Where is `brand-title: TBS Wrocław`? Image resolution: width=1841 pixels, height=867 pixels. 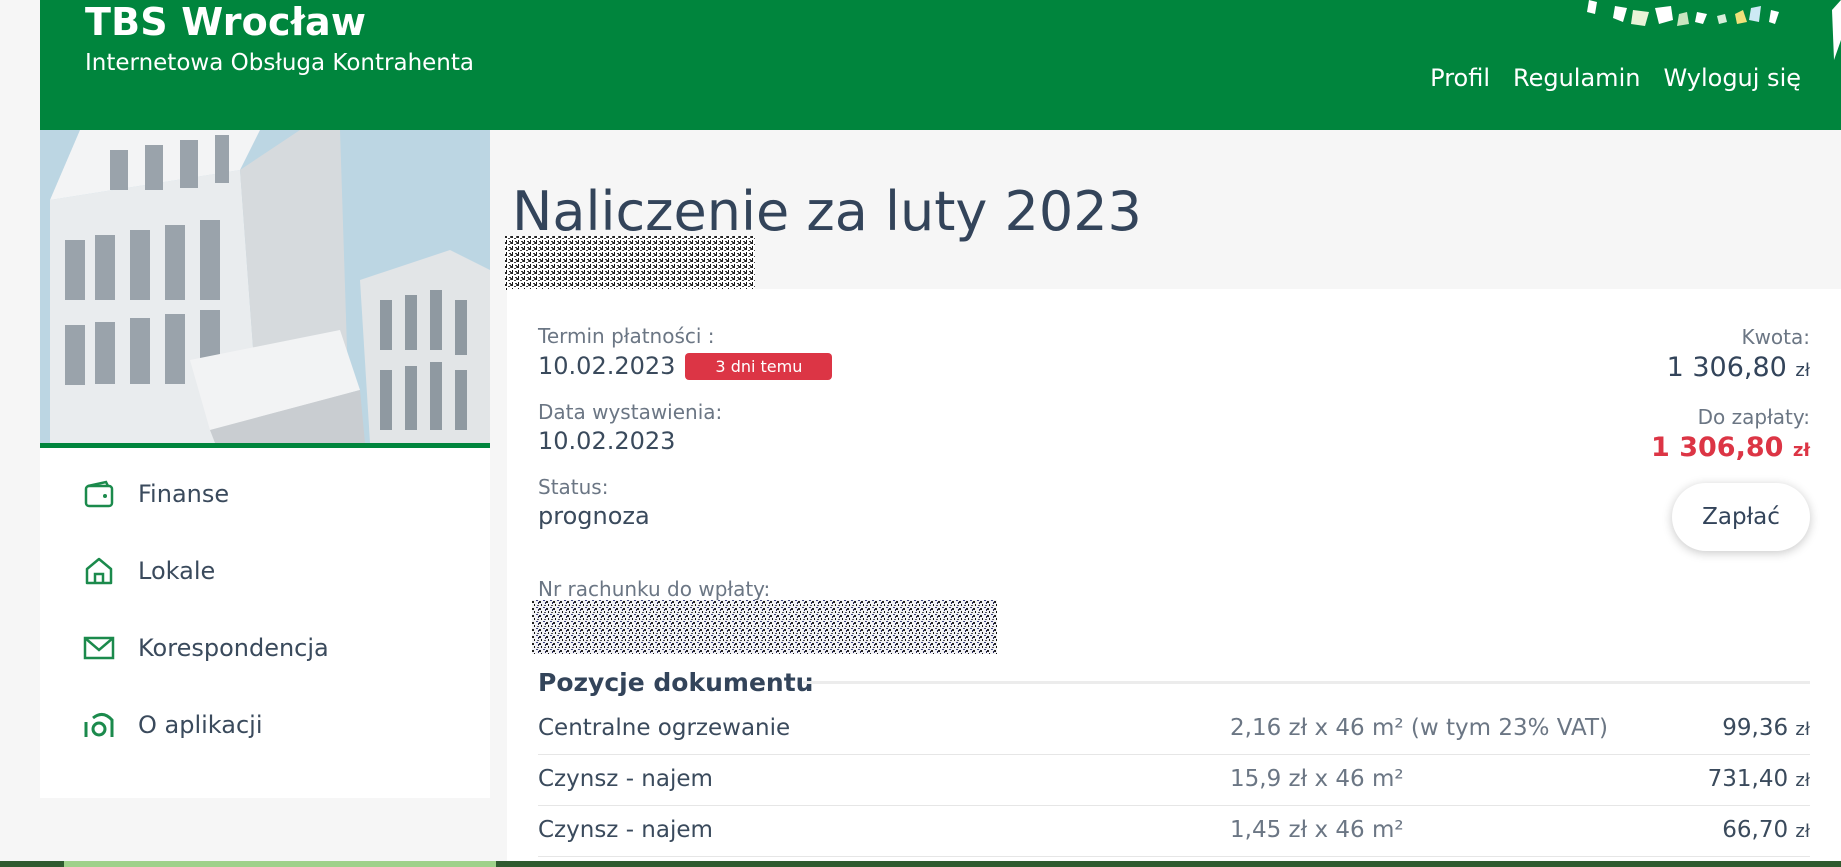
brand-title: TBS Wrocław is located at coordinates (225, 22).